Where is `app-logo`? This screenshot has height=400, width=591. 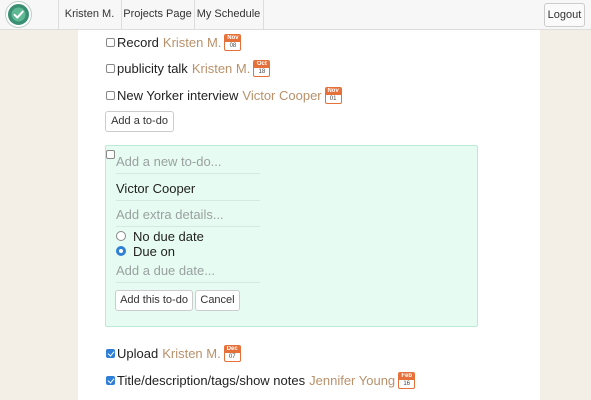 app-logo is located at coordinates (18, 14).